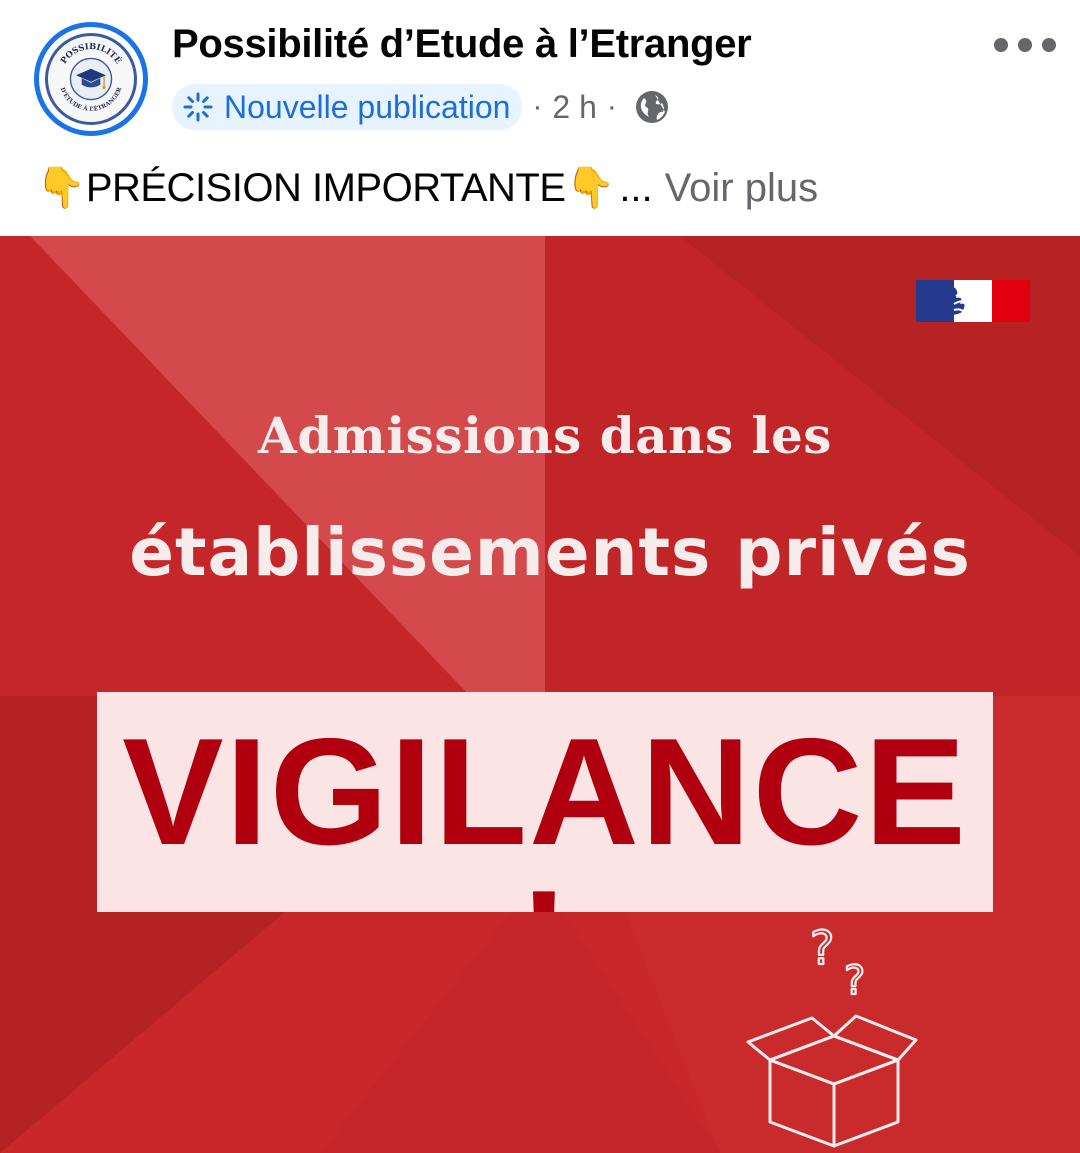 The height and width of the screenshot is (1153, 1080). What do you see at coordinates (652, 107) in the screenshot?
I see `public-globe-icon` at bounding box center [652, 107].